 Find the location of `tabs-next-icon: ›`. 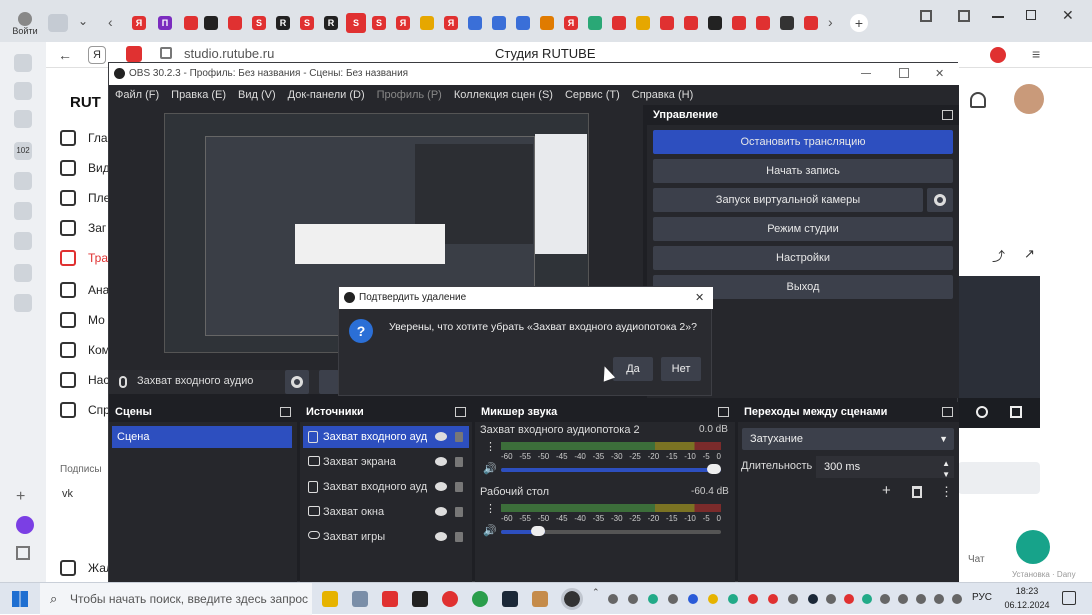

tabs-next-icon: › is located at coordinates (830, 22).